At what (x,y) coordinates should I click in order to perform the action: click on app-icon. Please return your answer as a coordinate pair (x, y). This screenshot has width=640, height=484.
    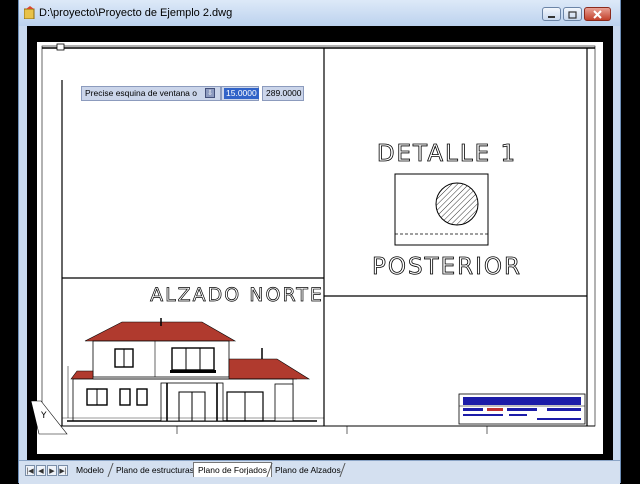
    Looking at the image, I should click on (29, 12).